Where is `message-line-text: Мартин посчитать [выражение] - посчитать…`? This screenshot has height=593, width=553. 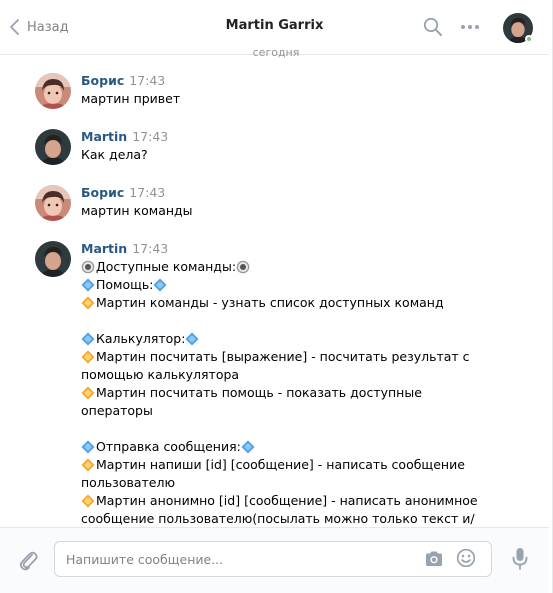 message-line-text: Мартин посчитать [выражение] - посчитать… is located at coordinates (283, 356).